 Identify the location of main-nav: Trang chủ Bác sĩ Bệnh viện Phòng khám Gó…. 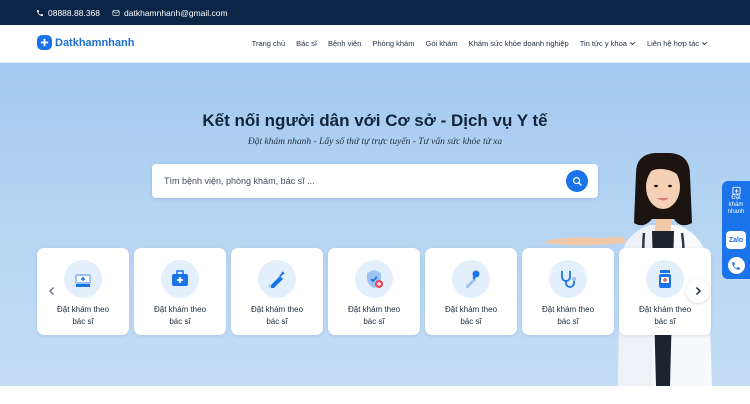
(474, 43).